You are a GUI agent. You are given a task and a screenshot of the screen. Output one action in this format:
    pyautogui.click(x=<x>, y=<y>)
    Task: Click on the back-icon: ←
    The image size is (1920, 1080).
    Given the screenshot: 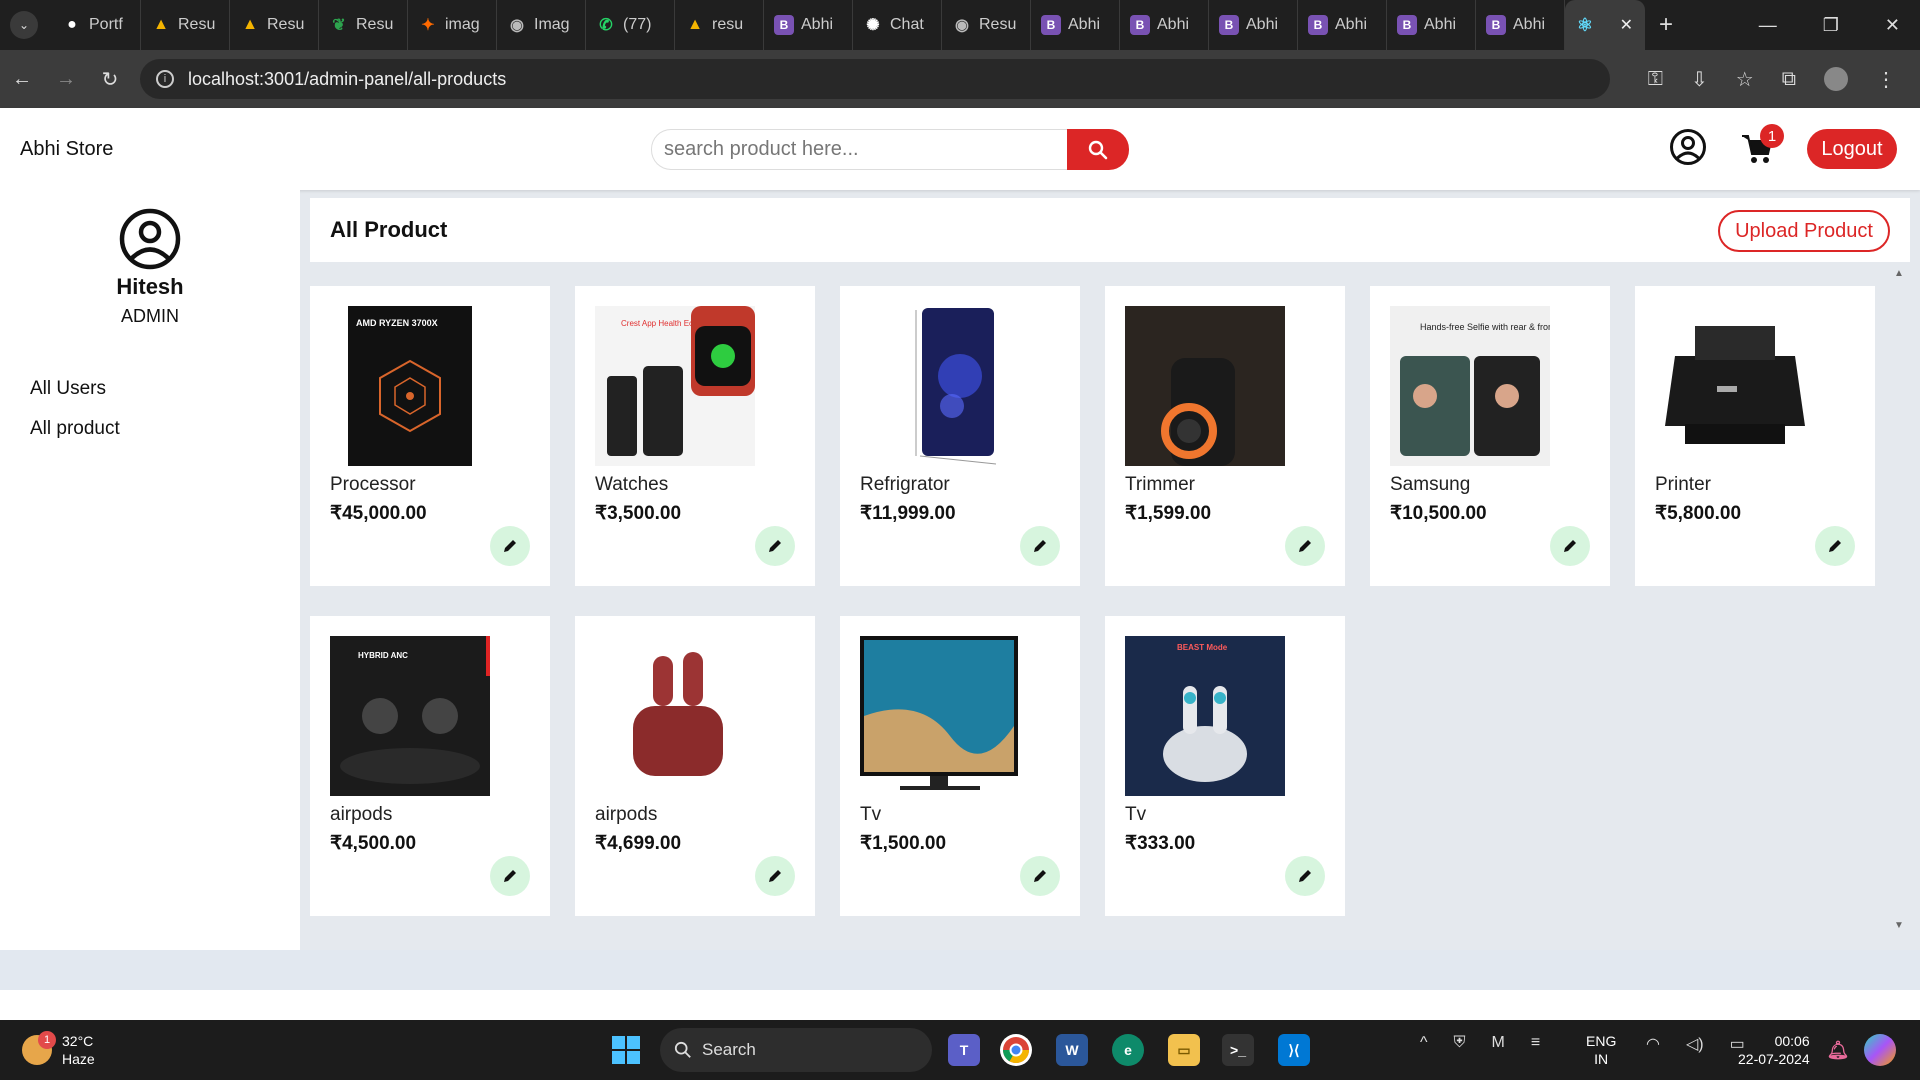 What is the action you would take?
    pyautogui.click(x=22, y=79)
    